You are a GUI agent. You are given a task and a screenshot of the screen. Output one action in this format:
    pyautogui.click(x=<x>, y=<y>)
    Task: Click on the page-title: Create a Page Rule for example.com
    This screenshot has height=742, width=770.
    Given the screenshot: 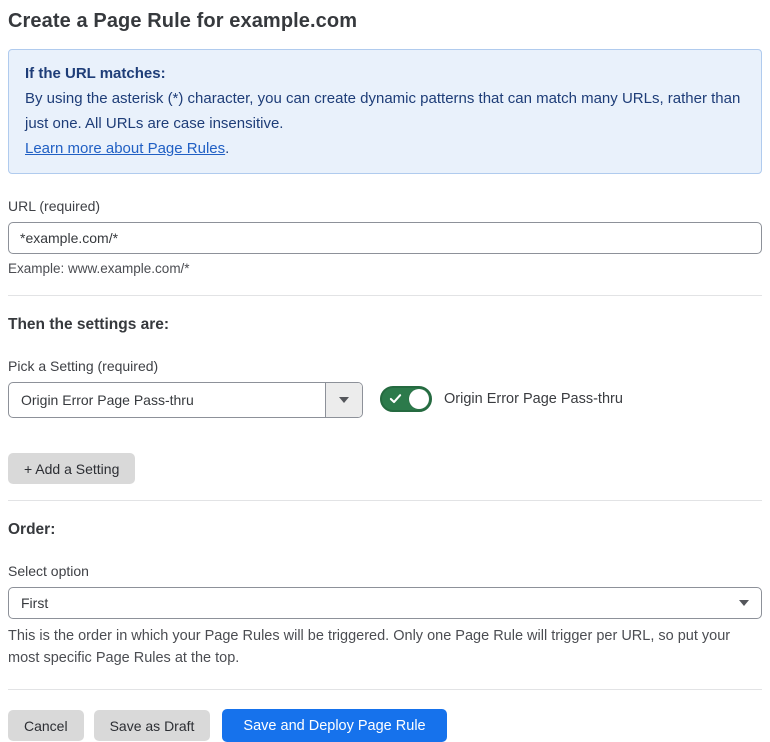 What is the action you would take?
    pyautogui.click(x=183, y=21)
    